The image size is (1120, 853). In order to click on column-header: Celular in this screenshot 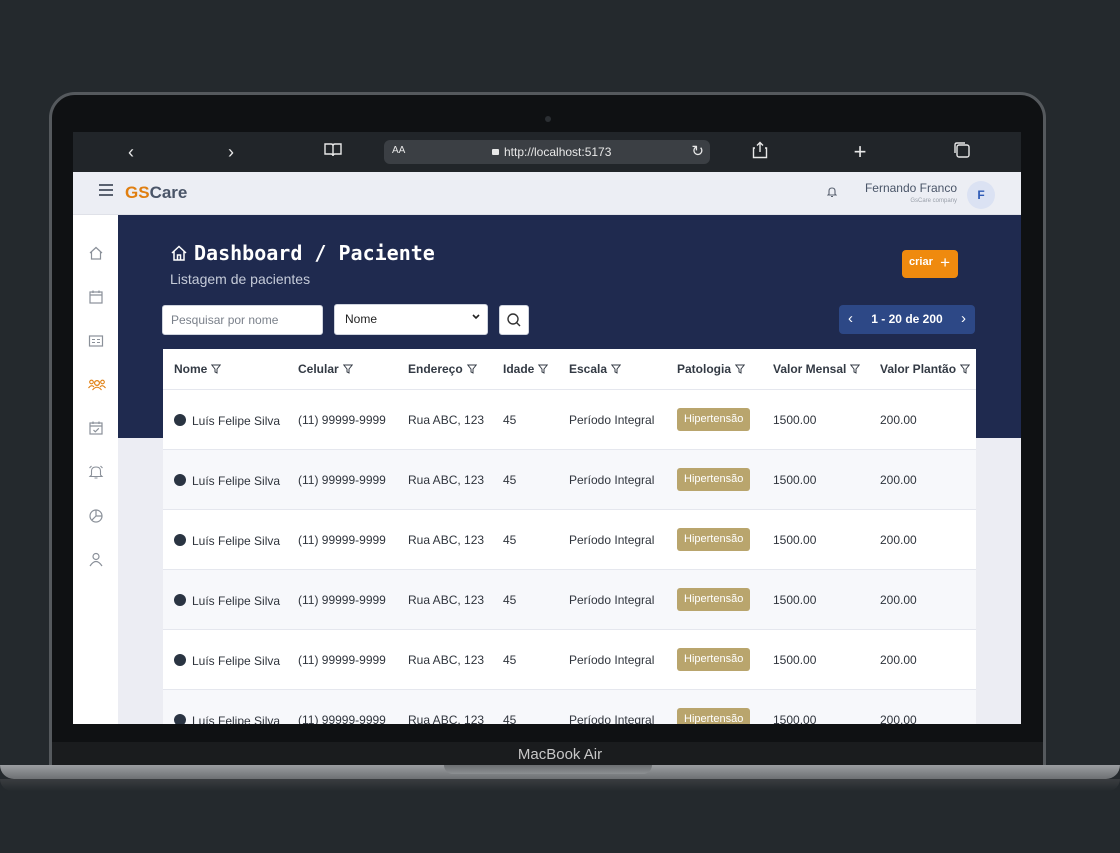, I will do `click(325, 369)`.